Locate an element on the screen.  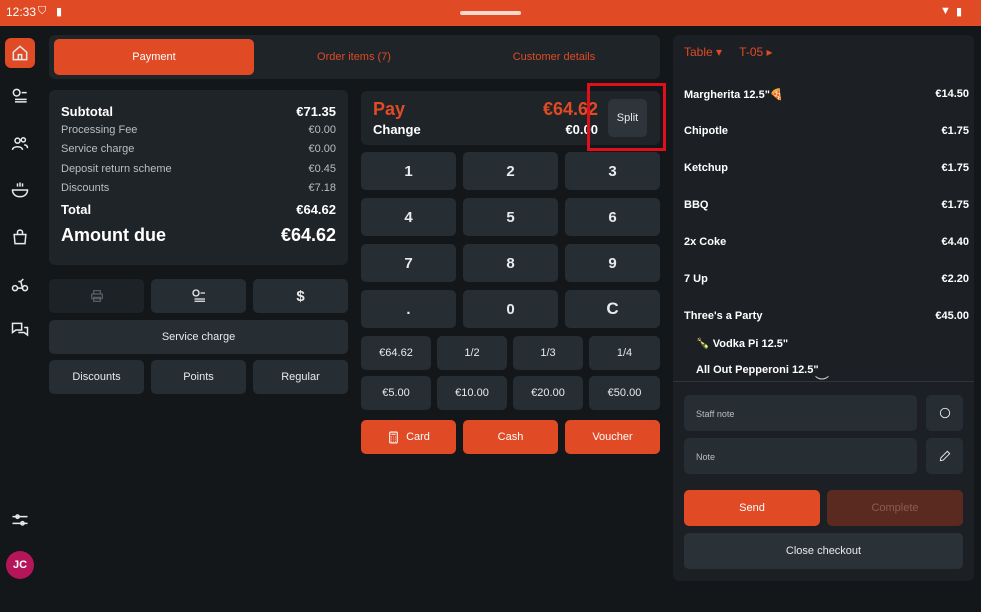
note-field: Note is located at coordinates (800, 456).